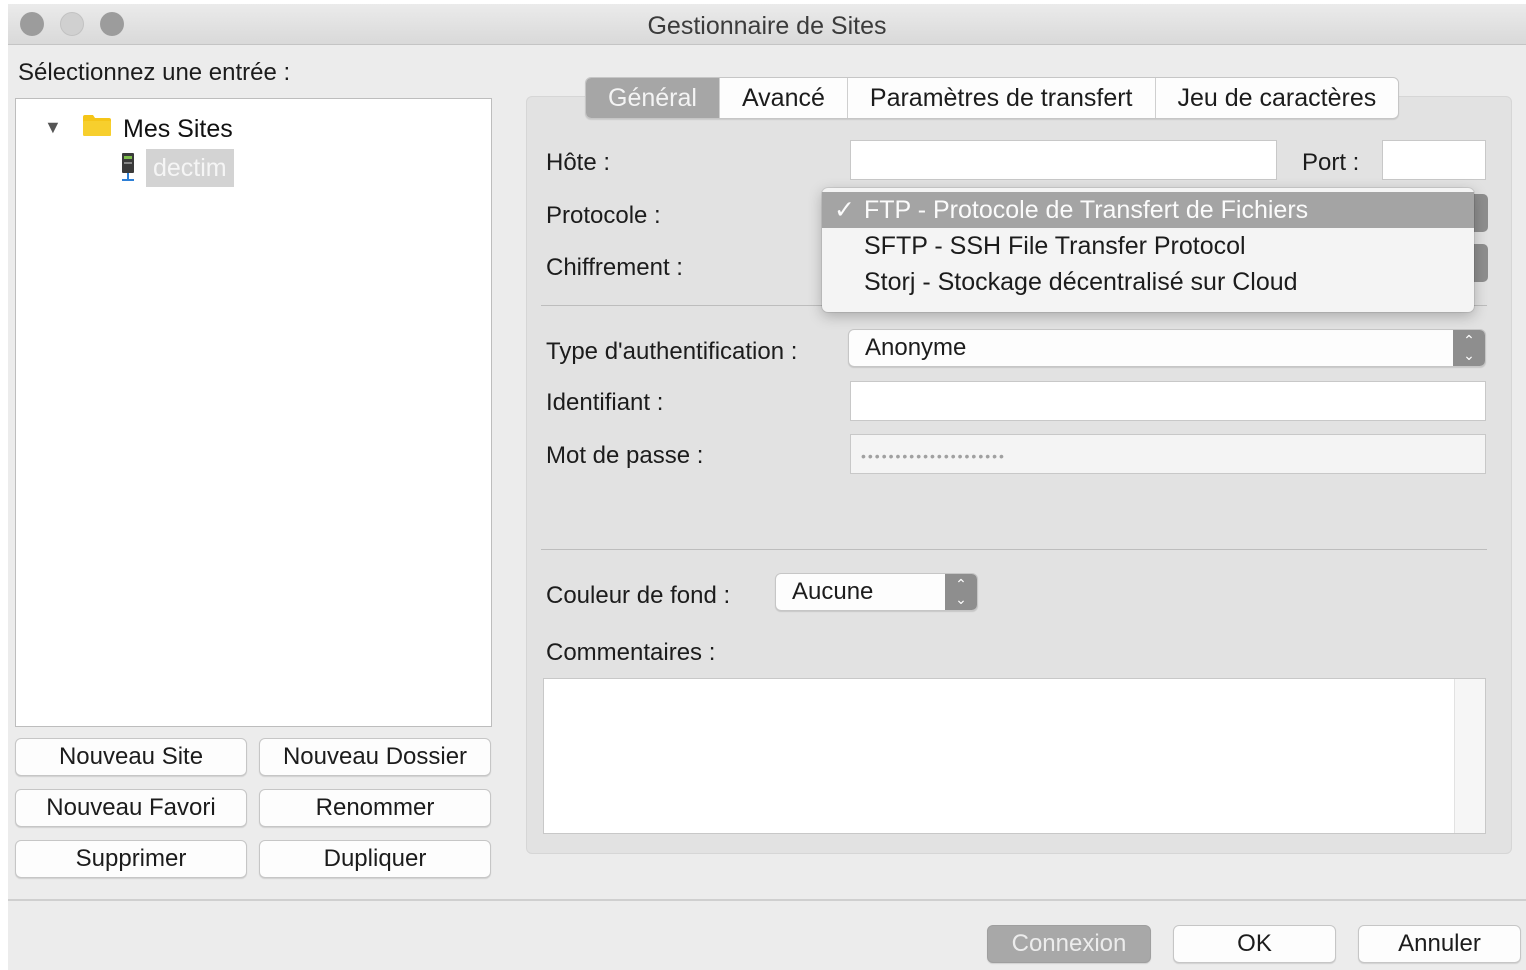 Image resolution: width=1526 pixels, height=970 pixels. Describe the element at coordinates (131, 757) in the screenshot. I see `new-site-button: Nouveau Site` at that location.